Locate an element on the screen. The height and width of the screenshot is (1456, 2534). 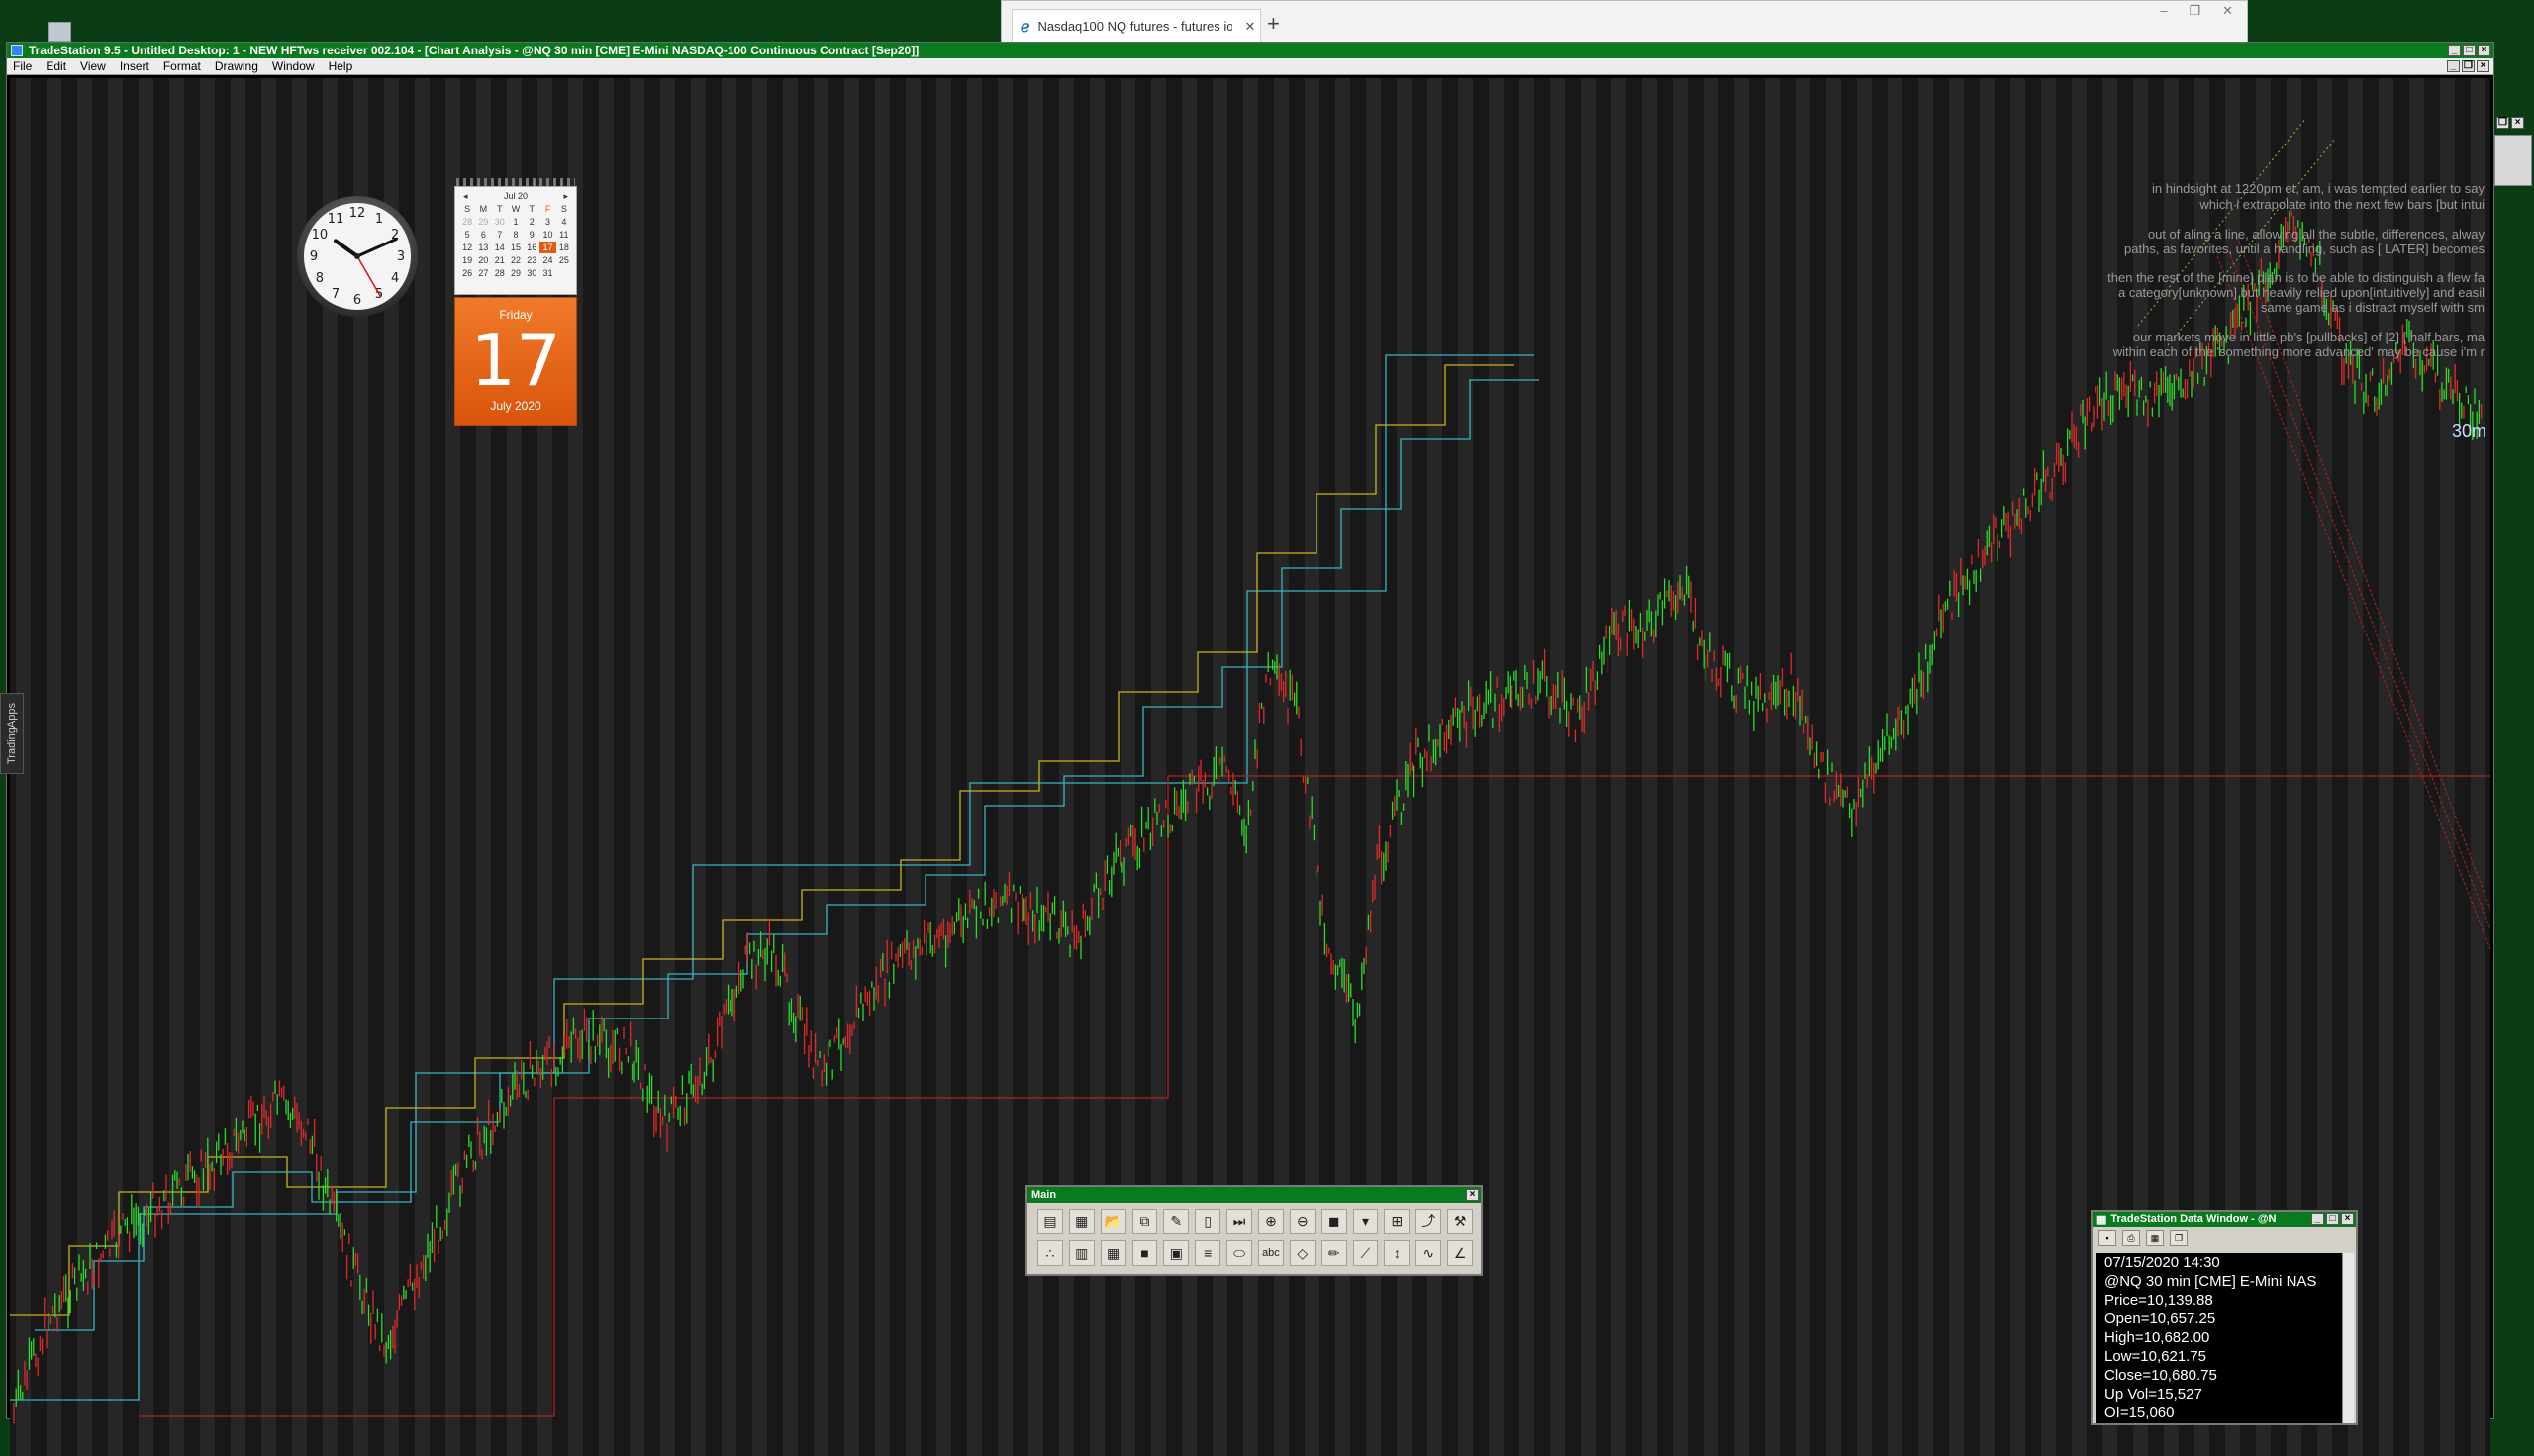
mdi-minimize-icon: _ is located at coordinates (2454, 66).